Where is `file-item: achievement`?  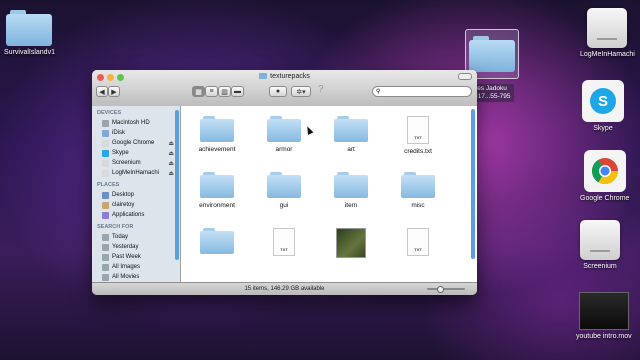 file-item: achievement is located at coordinates (217, 134).